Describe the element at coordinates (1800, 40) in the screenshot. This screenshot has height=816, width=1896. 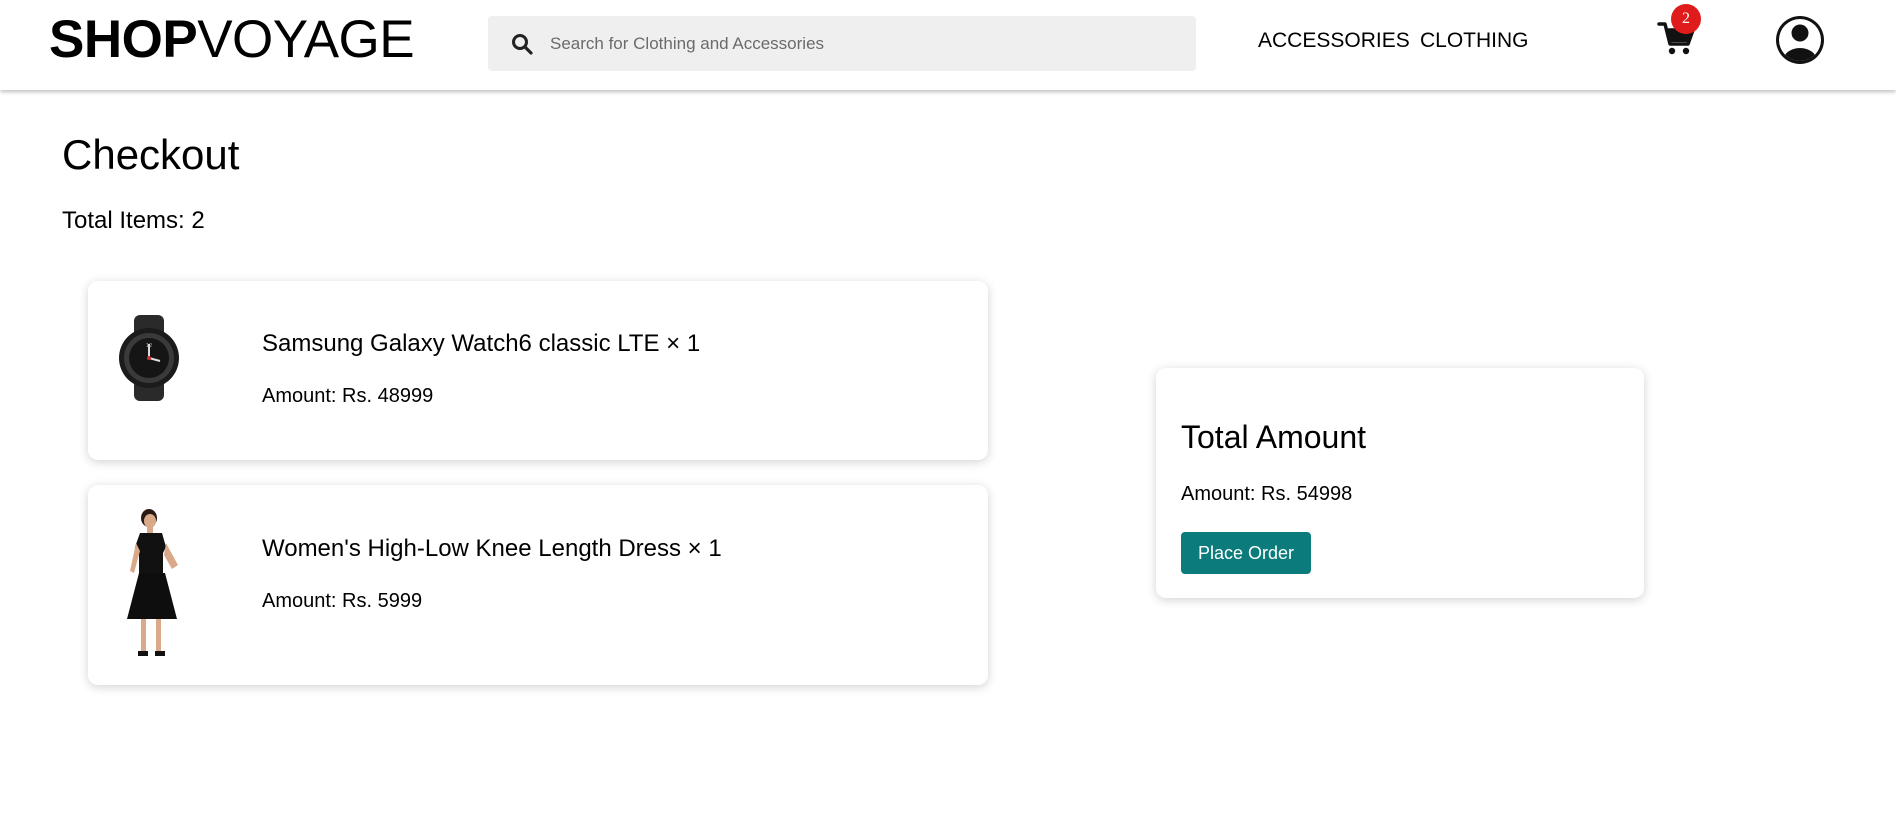
I see `user-account-icon` at that location.